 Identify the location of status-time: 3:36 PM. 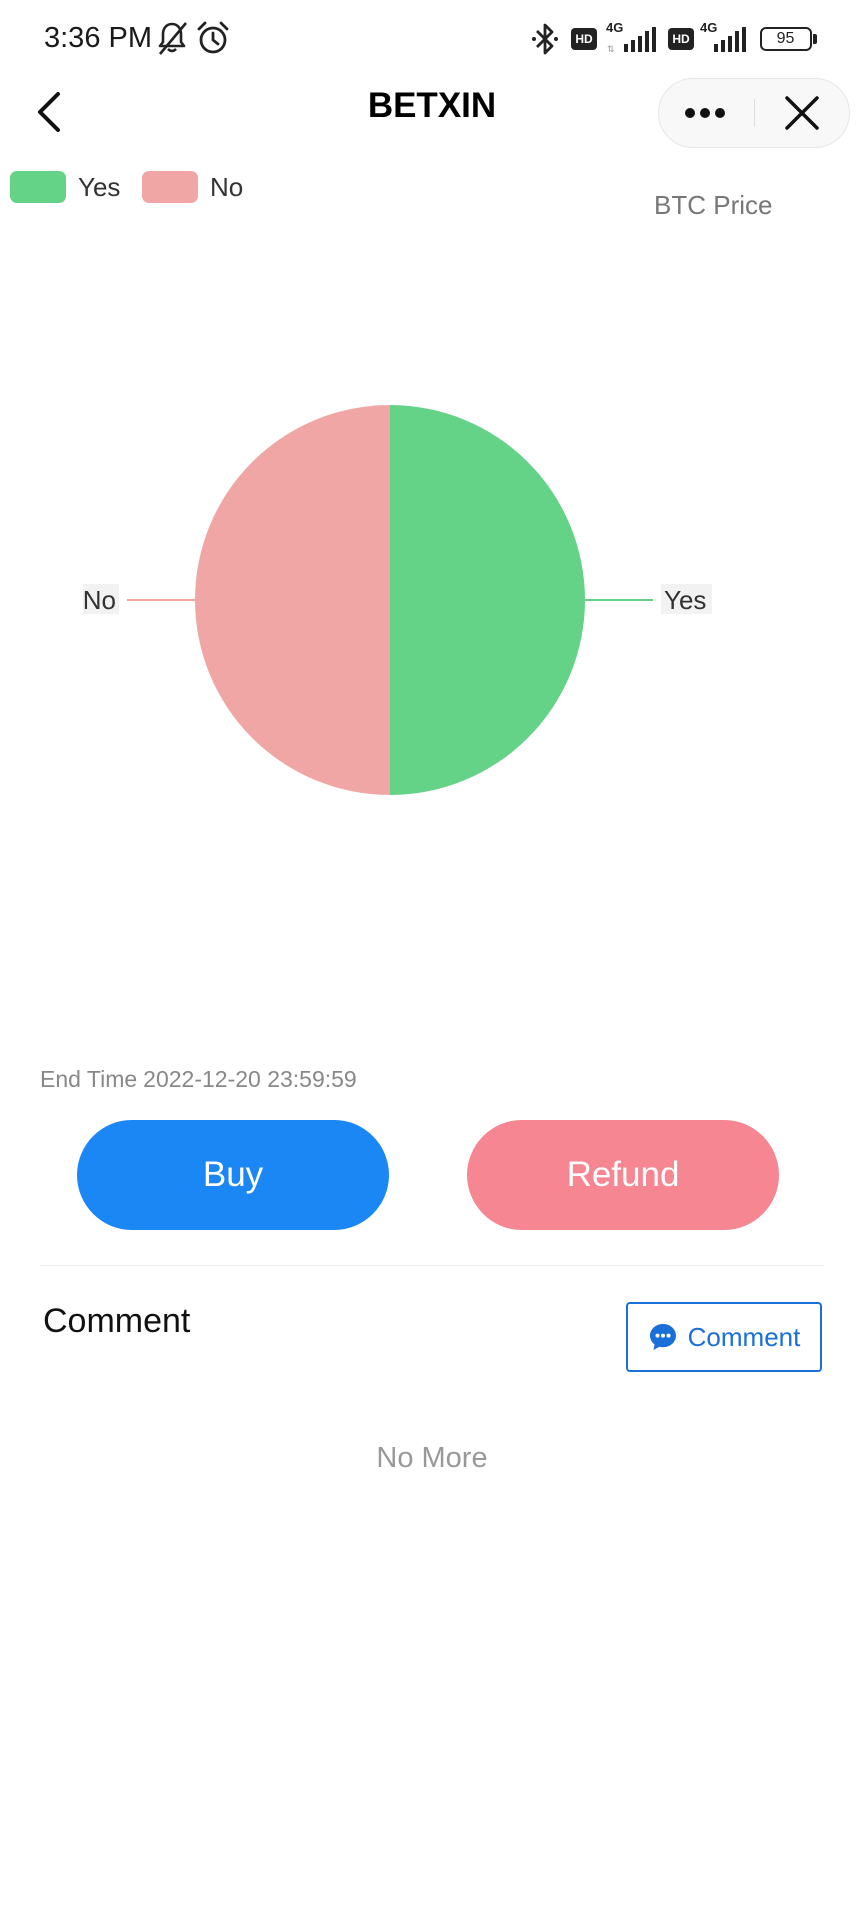
(98, 38).